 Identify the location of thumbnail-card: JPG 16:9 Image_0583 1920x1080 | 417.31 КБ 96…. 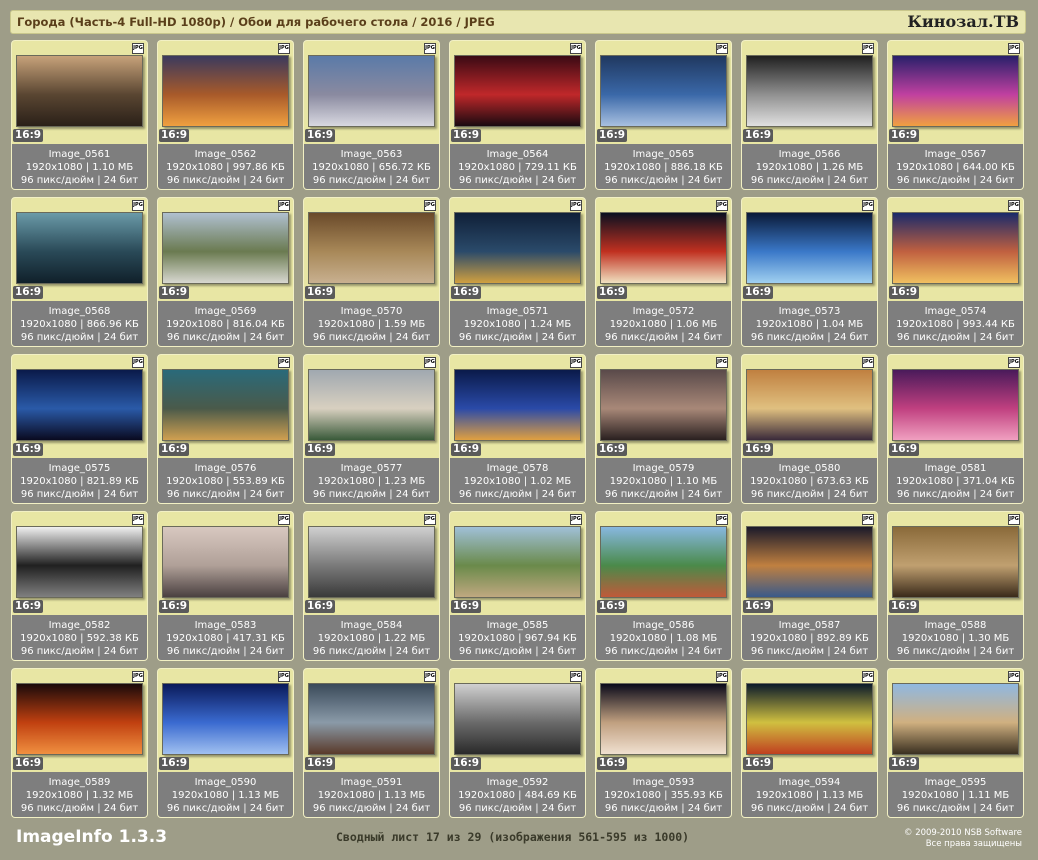
(225, 586).